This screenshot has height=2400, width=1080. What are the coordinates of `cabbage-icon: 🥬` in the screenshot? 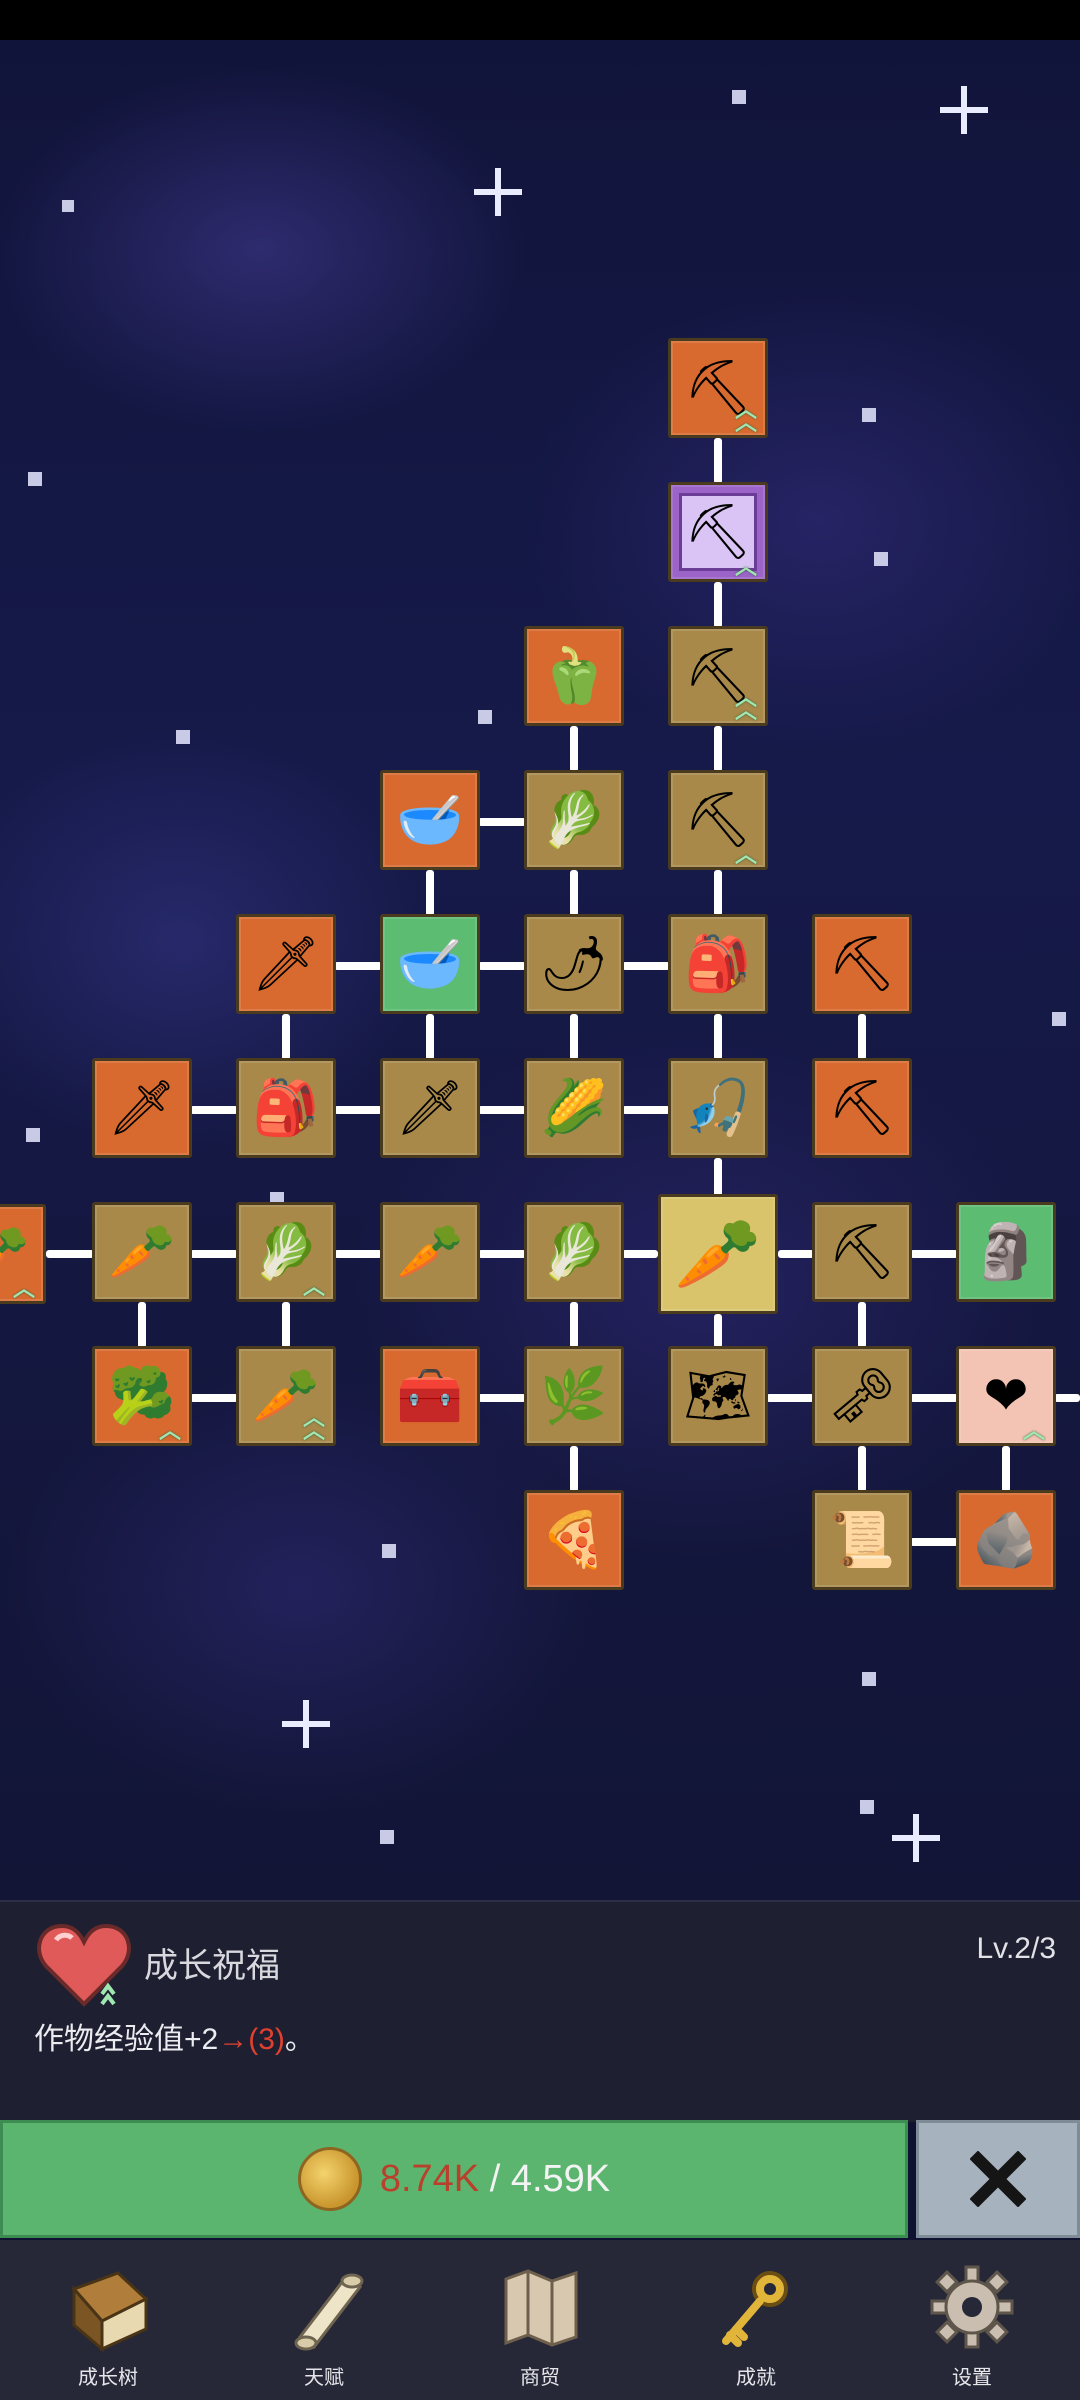 It's located at (286, 1252).